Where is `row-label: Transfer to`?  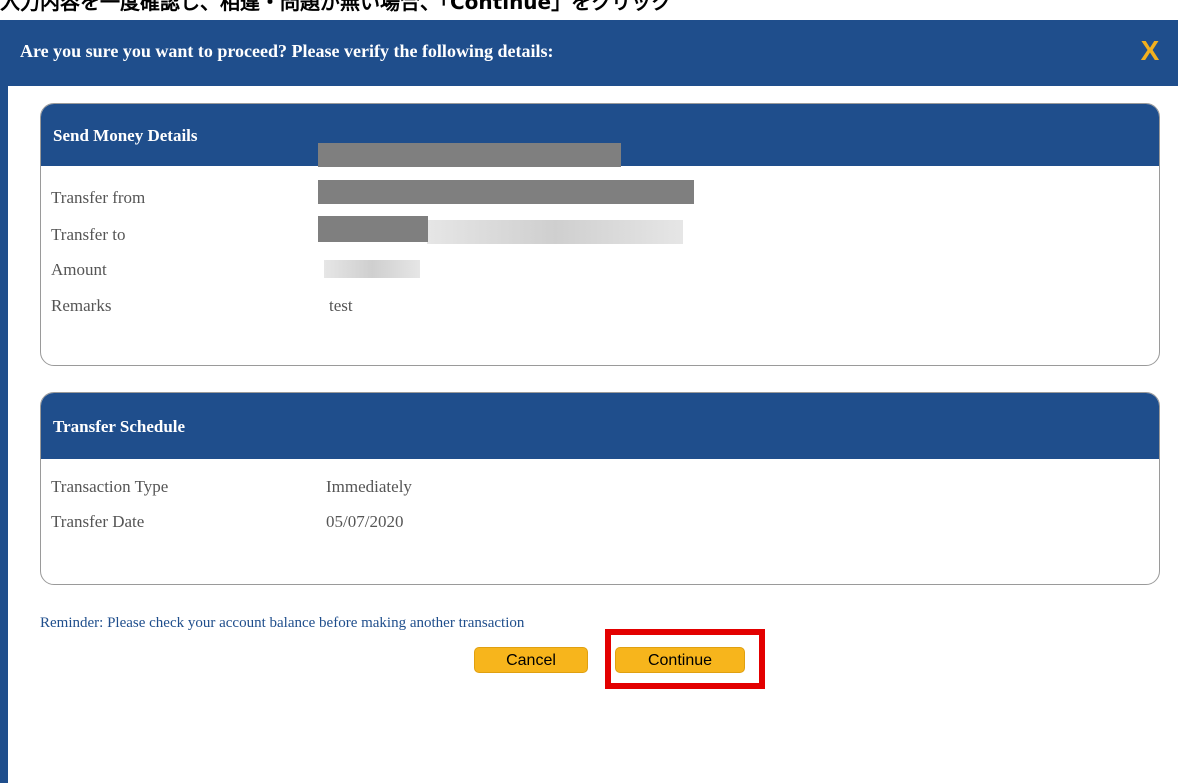
row-label: Transfer to is located at coordinates (88, 234).